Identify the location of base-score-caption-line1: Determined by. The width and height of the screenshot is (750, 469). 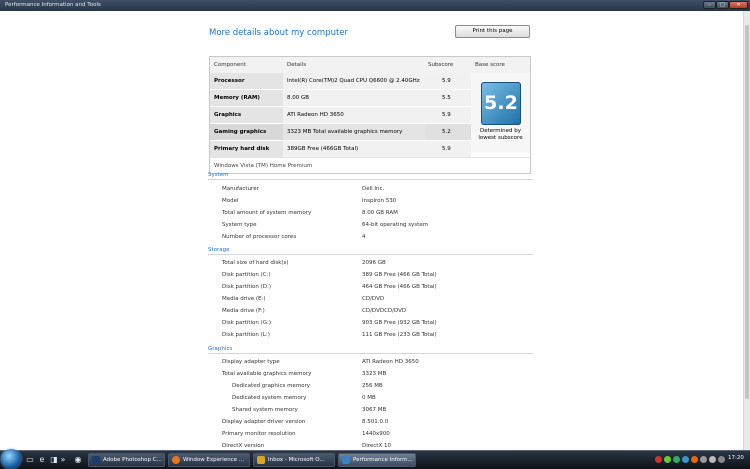
(500, 131).